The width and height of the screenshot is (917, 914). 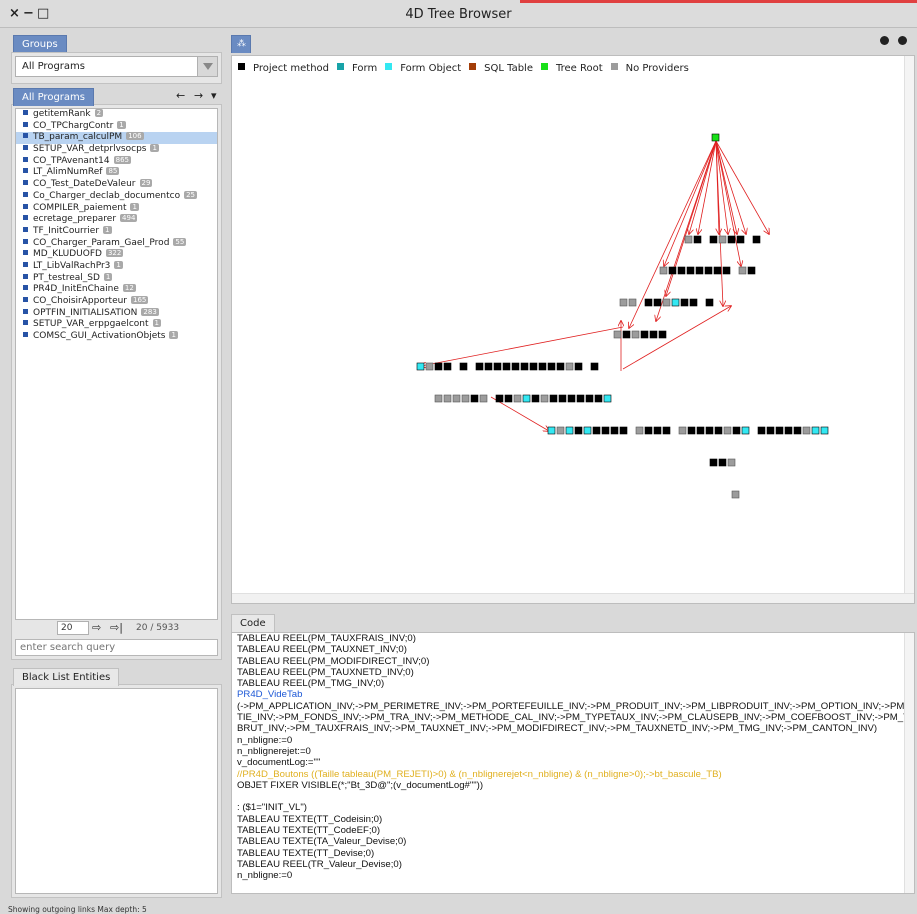 What do you see at coordinates (116, 337) in the screenshot?
I see `list-item: COMSC_GUI_ActivationObjets 1` at bounding box center [116, 337].